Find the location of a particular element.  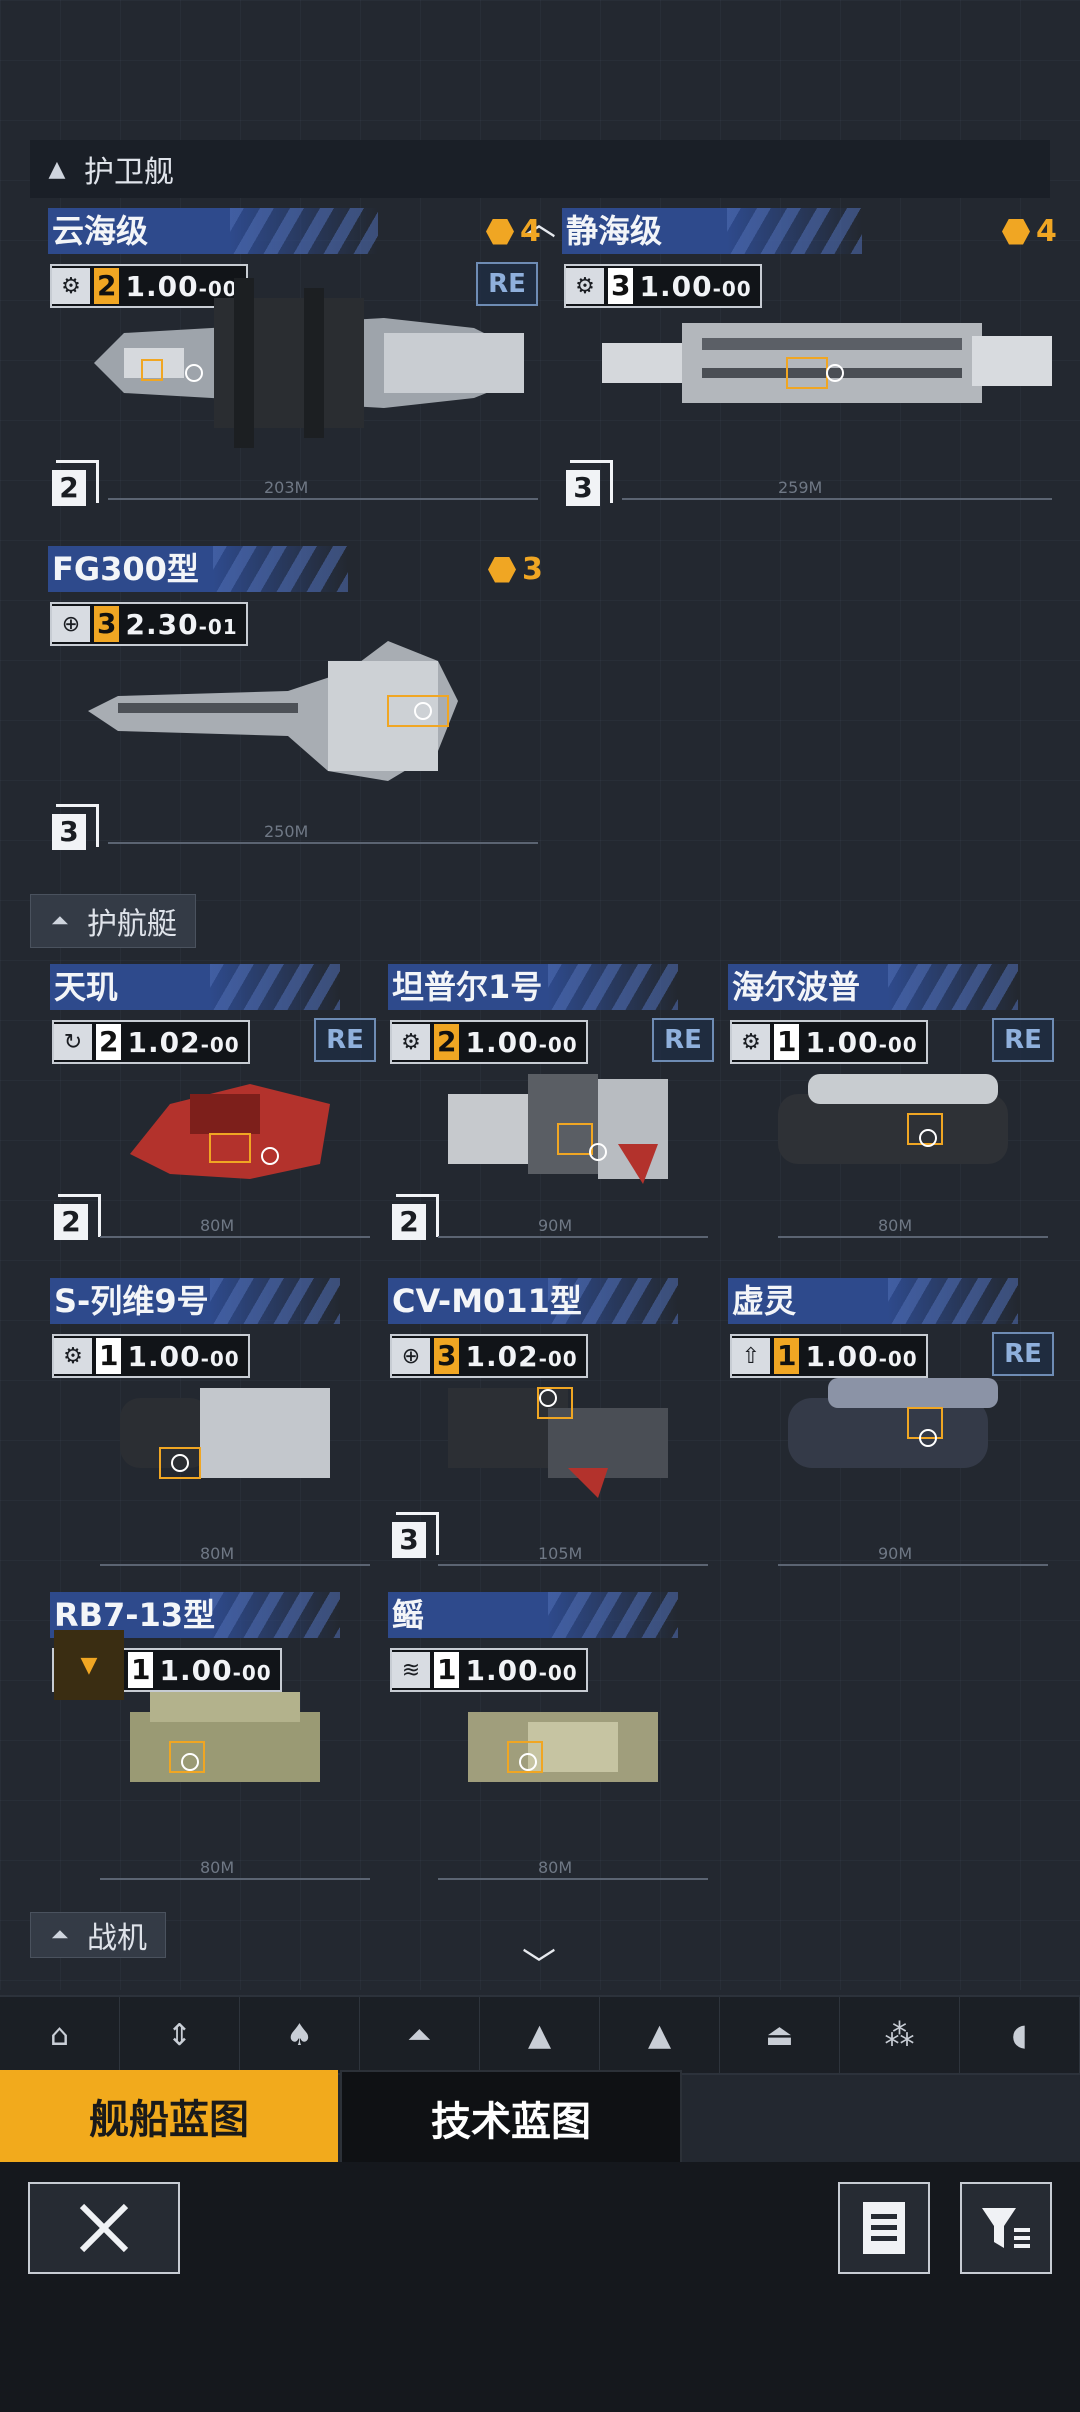

stat-row: ≋ 1 1.00-00 is located at coordinates (489, 1670).